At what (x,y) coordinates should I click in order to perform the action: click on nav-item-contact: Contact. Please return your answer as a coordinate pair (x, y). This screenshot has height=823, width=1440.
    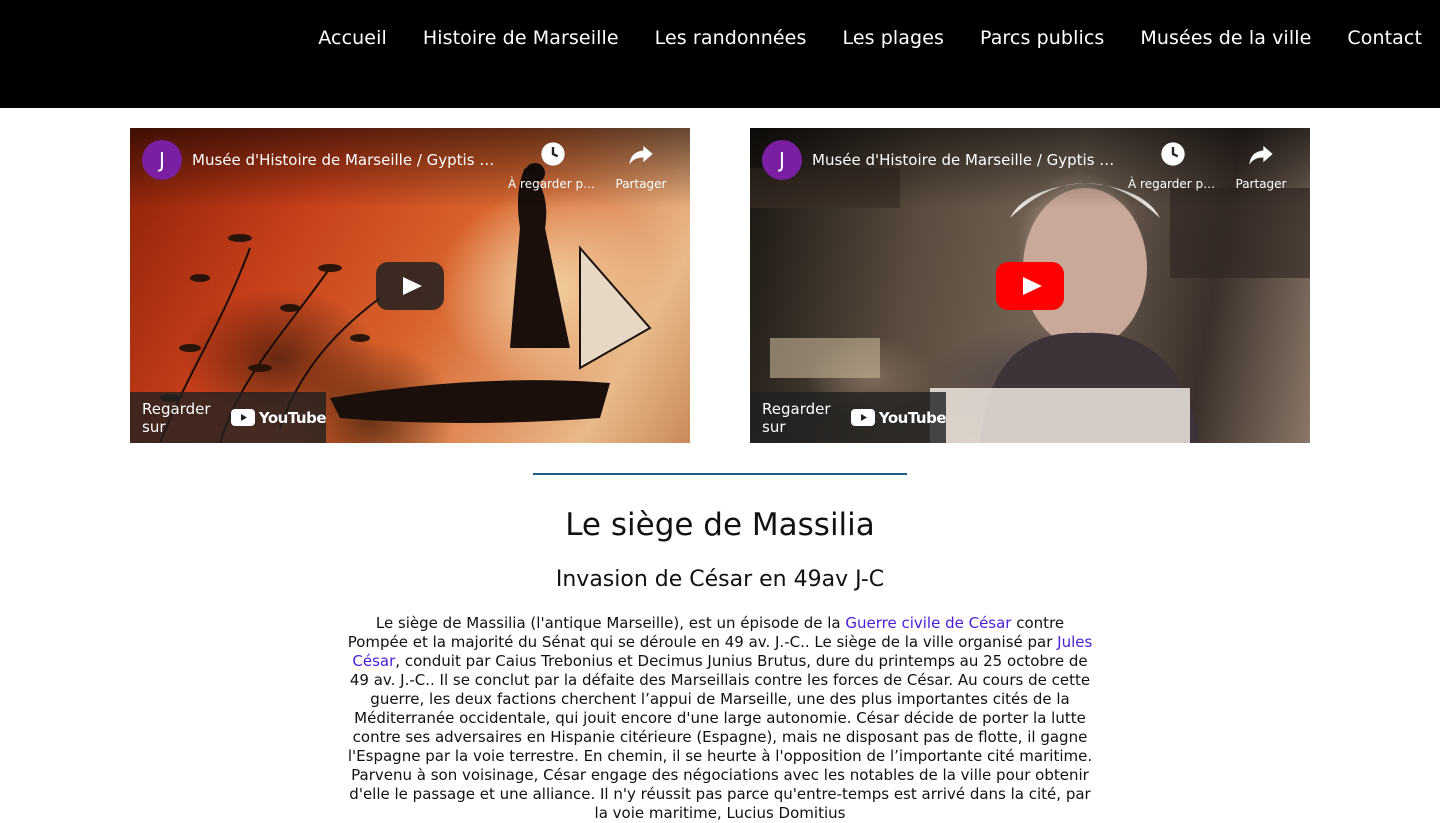
    Looking at the image, I should click on (1384, 38).